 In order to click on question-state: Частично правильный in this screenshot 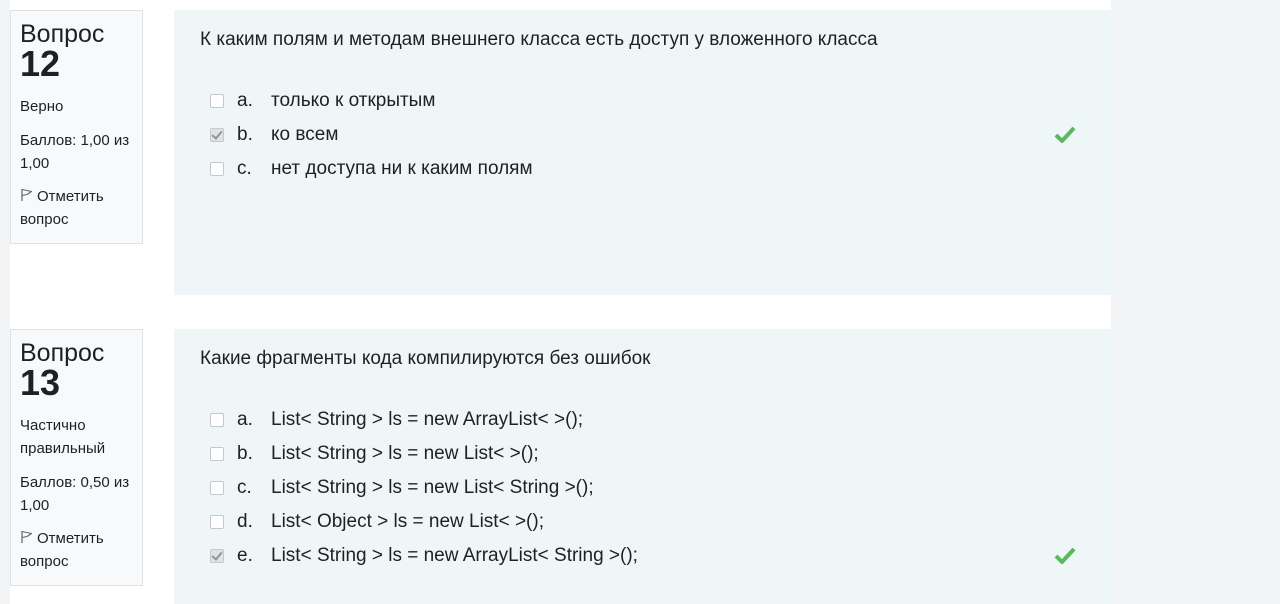, I will do `click(63, 437)`.